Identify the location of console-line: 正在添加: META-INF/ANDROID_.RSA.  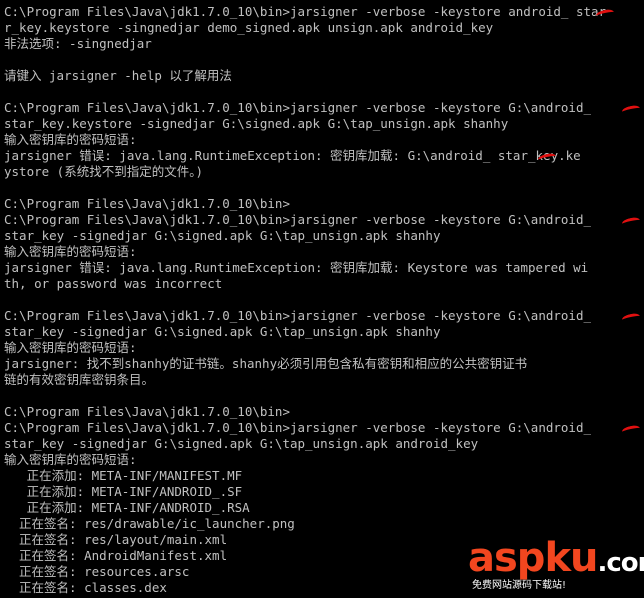
(127, 507).